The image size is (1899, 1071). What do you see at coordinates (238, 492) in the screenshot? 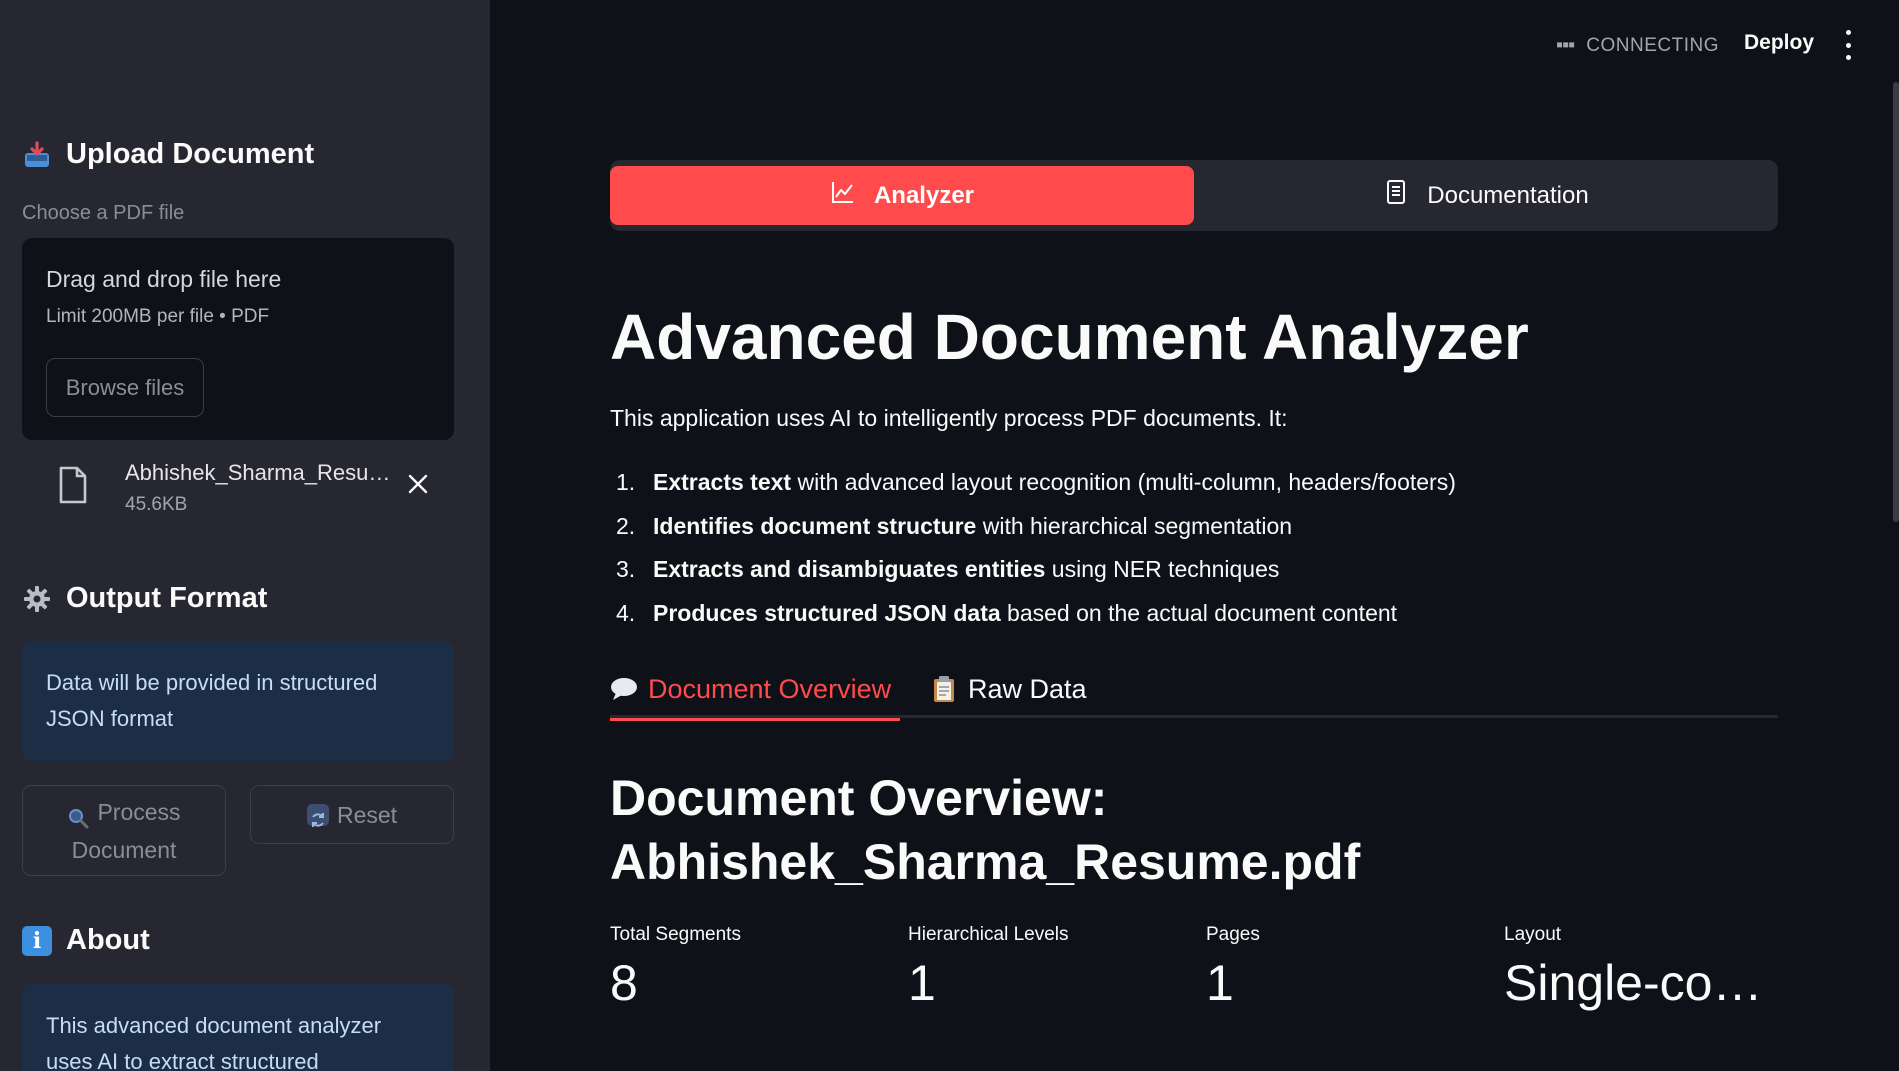
I see `uploaded-file-row: Abhishek_Sharma_Resu… 45.6KB` at bounding box center [238, 492].